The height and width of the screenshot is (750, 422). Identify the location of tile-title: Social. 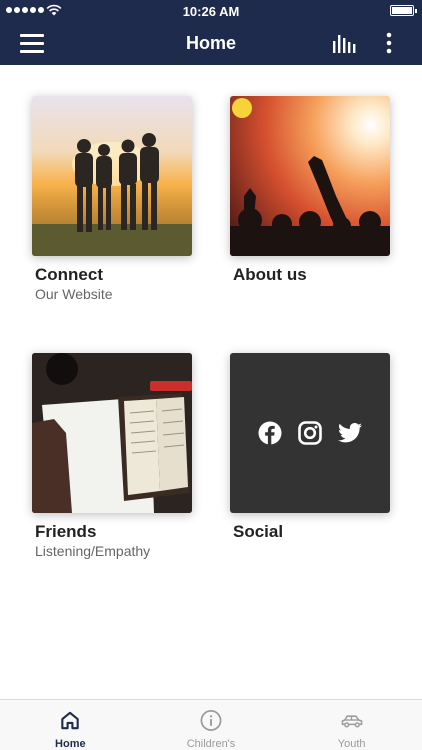
(258, 531).